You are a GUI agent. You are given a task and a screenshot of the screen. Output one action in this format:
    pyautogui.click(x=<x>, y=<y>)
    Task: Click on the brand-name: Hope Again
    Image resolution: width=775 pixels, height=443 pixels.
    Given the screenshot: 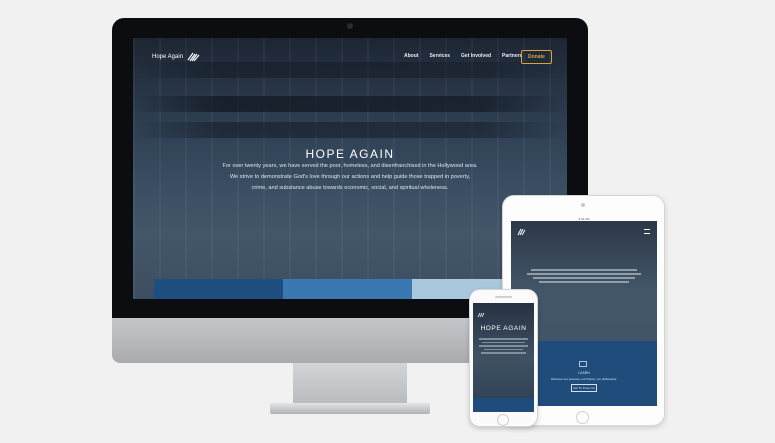 What is the action you would take?
    pyautogui.click(x=168, y=56)
    